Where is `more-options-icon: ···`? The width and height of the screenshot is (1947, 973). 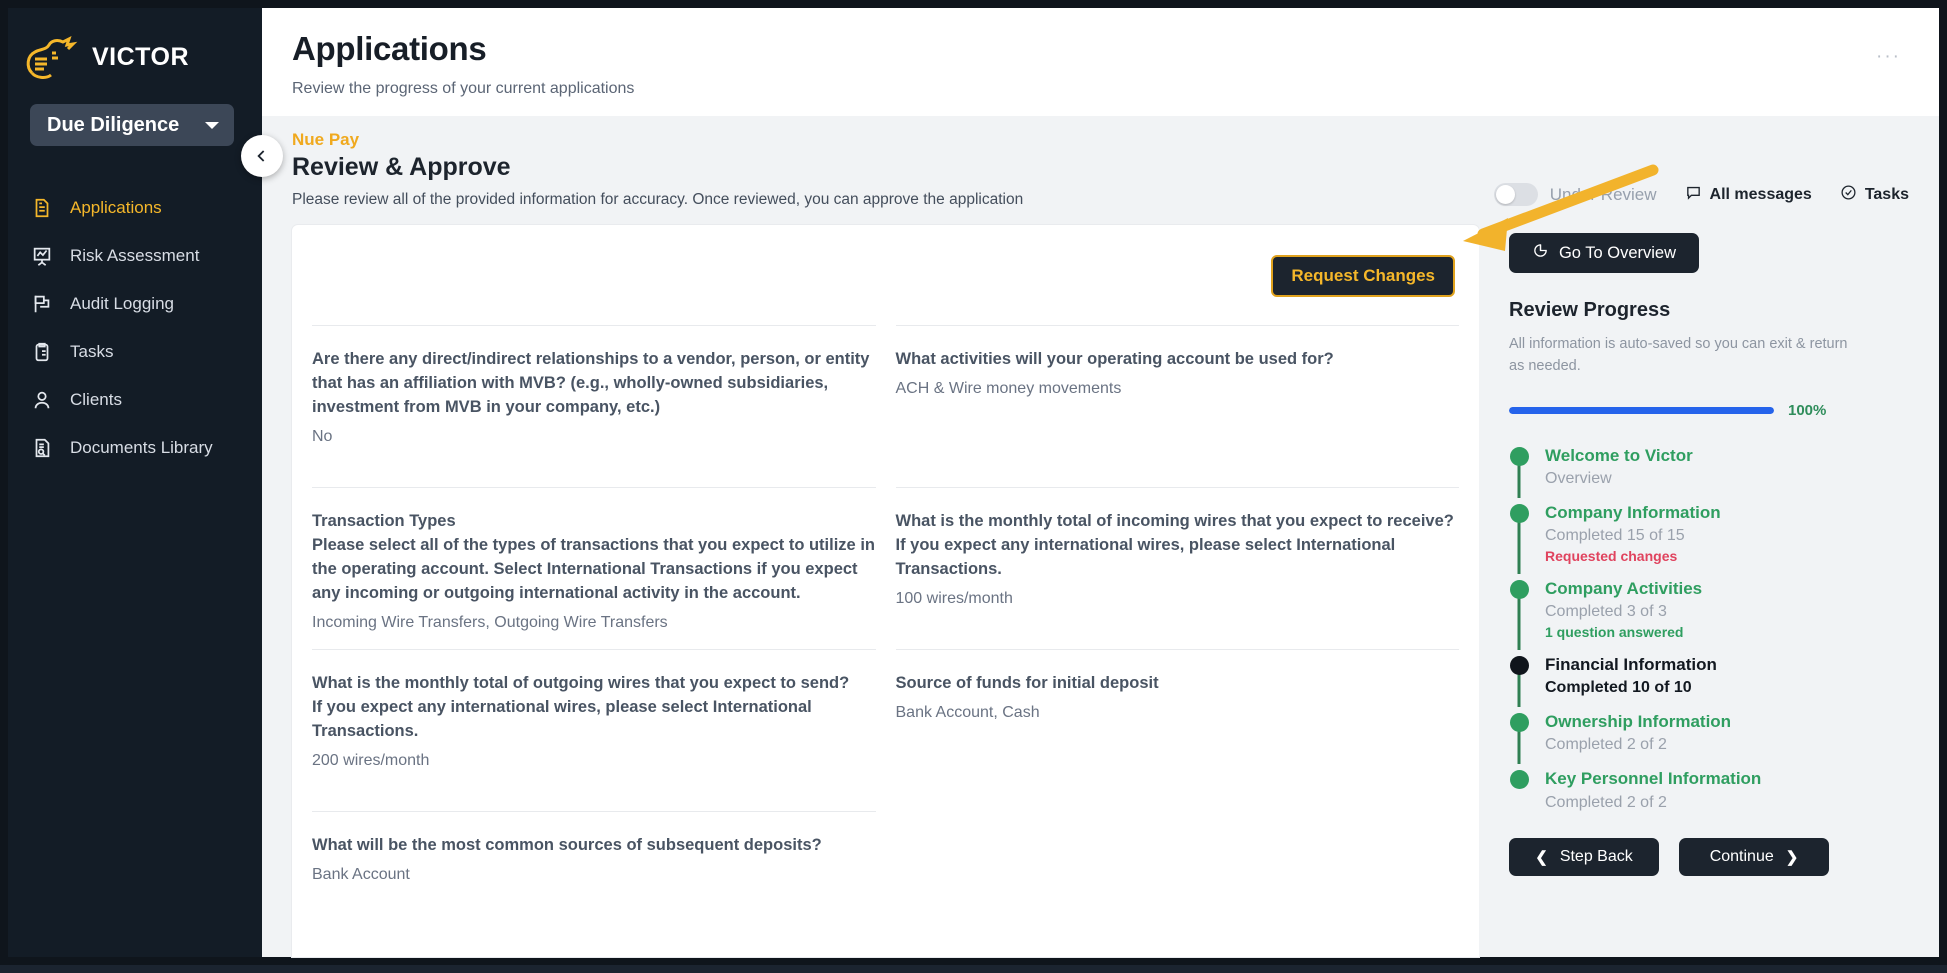 more-options-icon: ··· is located at coordinates (1888, 57).